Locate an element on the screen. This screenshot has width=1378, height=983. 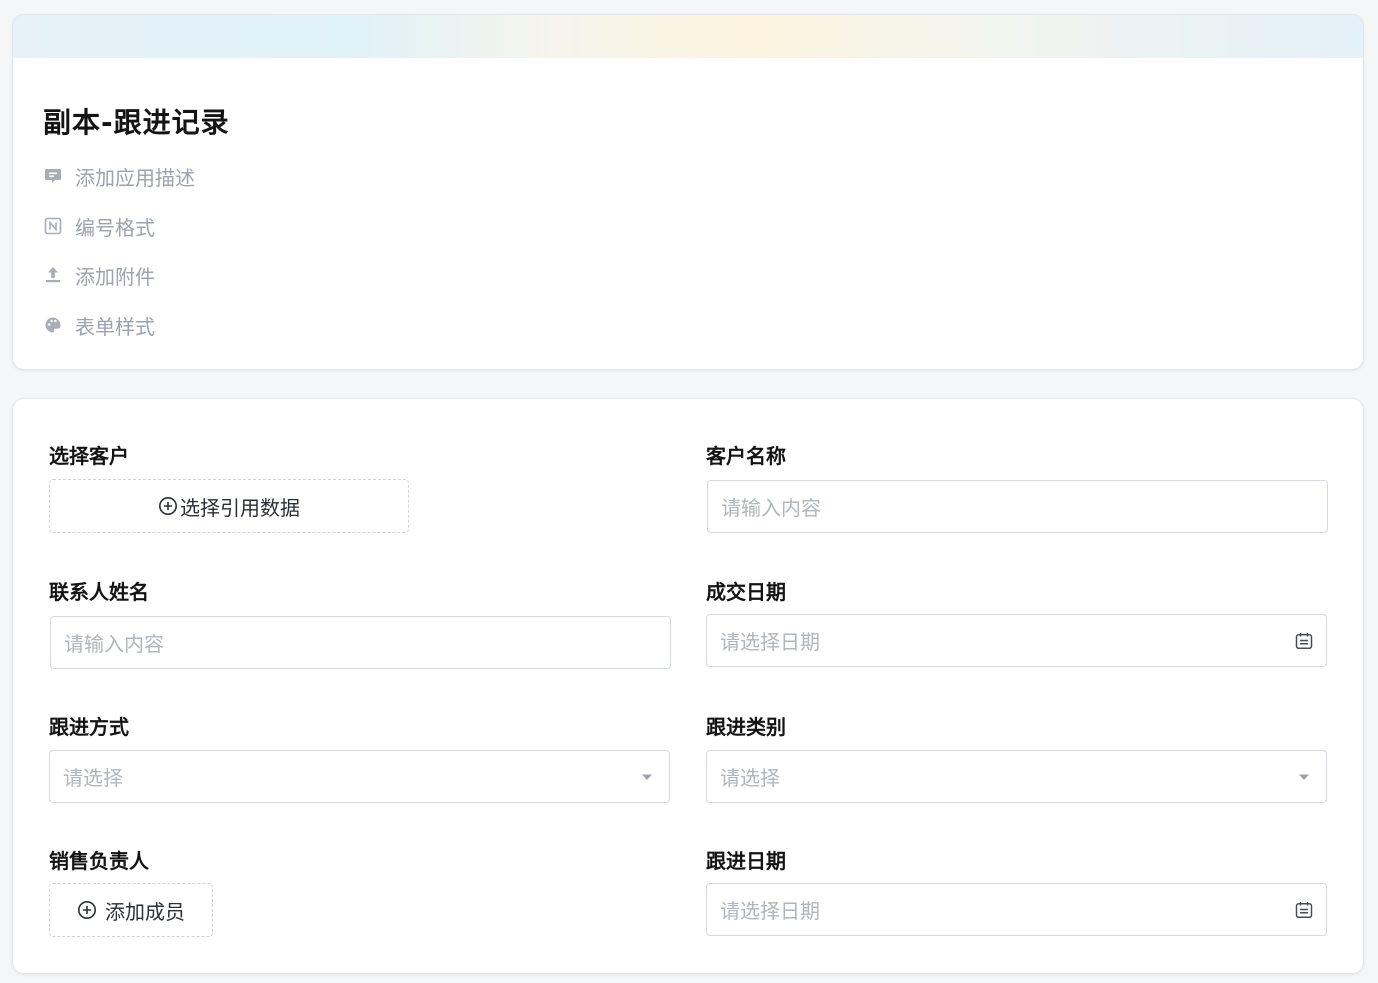
contact-name-input: 请输入内容 is located at coordinates (360, 642).